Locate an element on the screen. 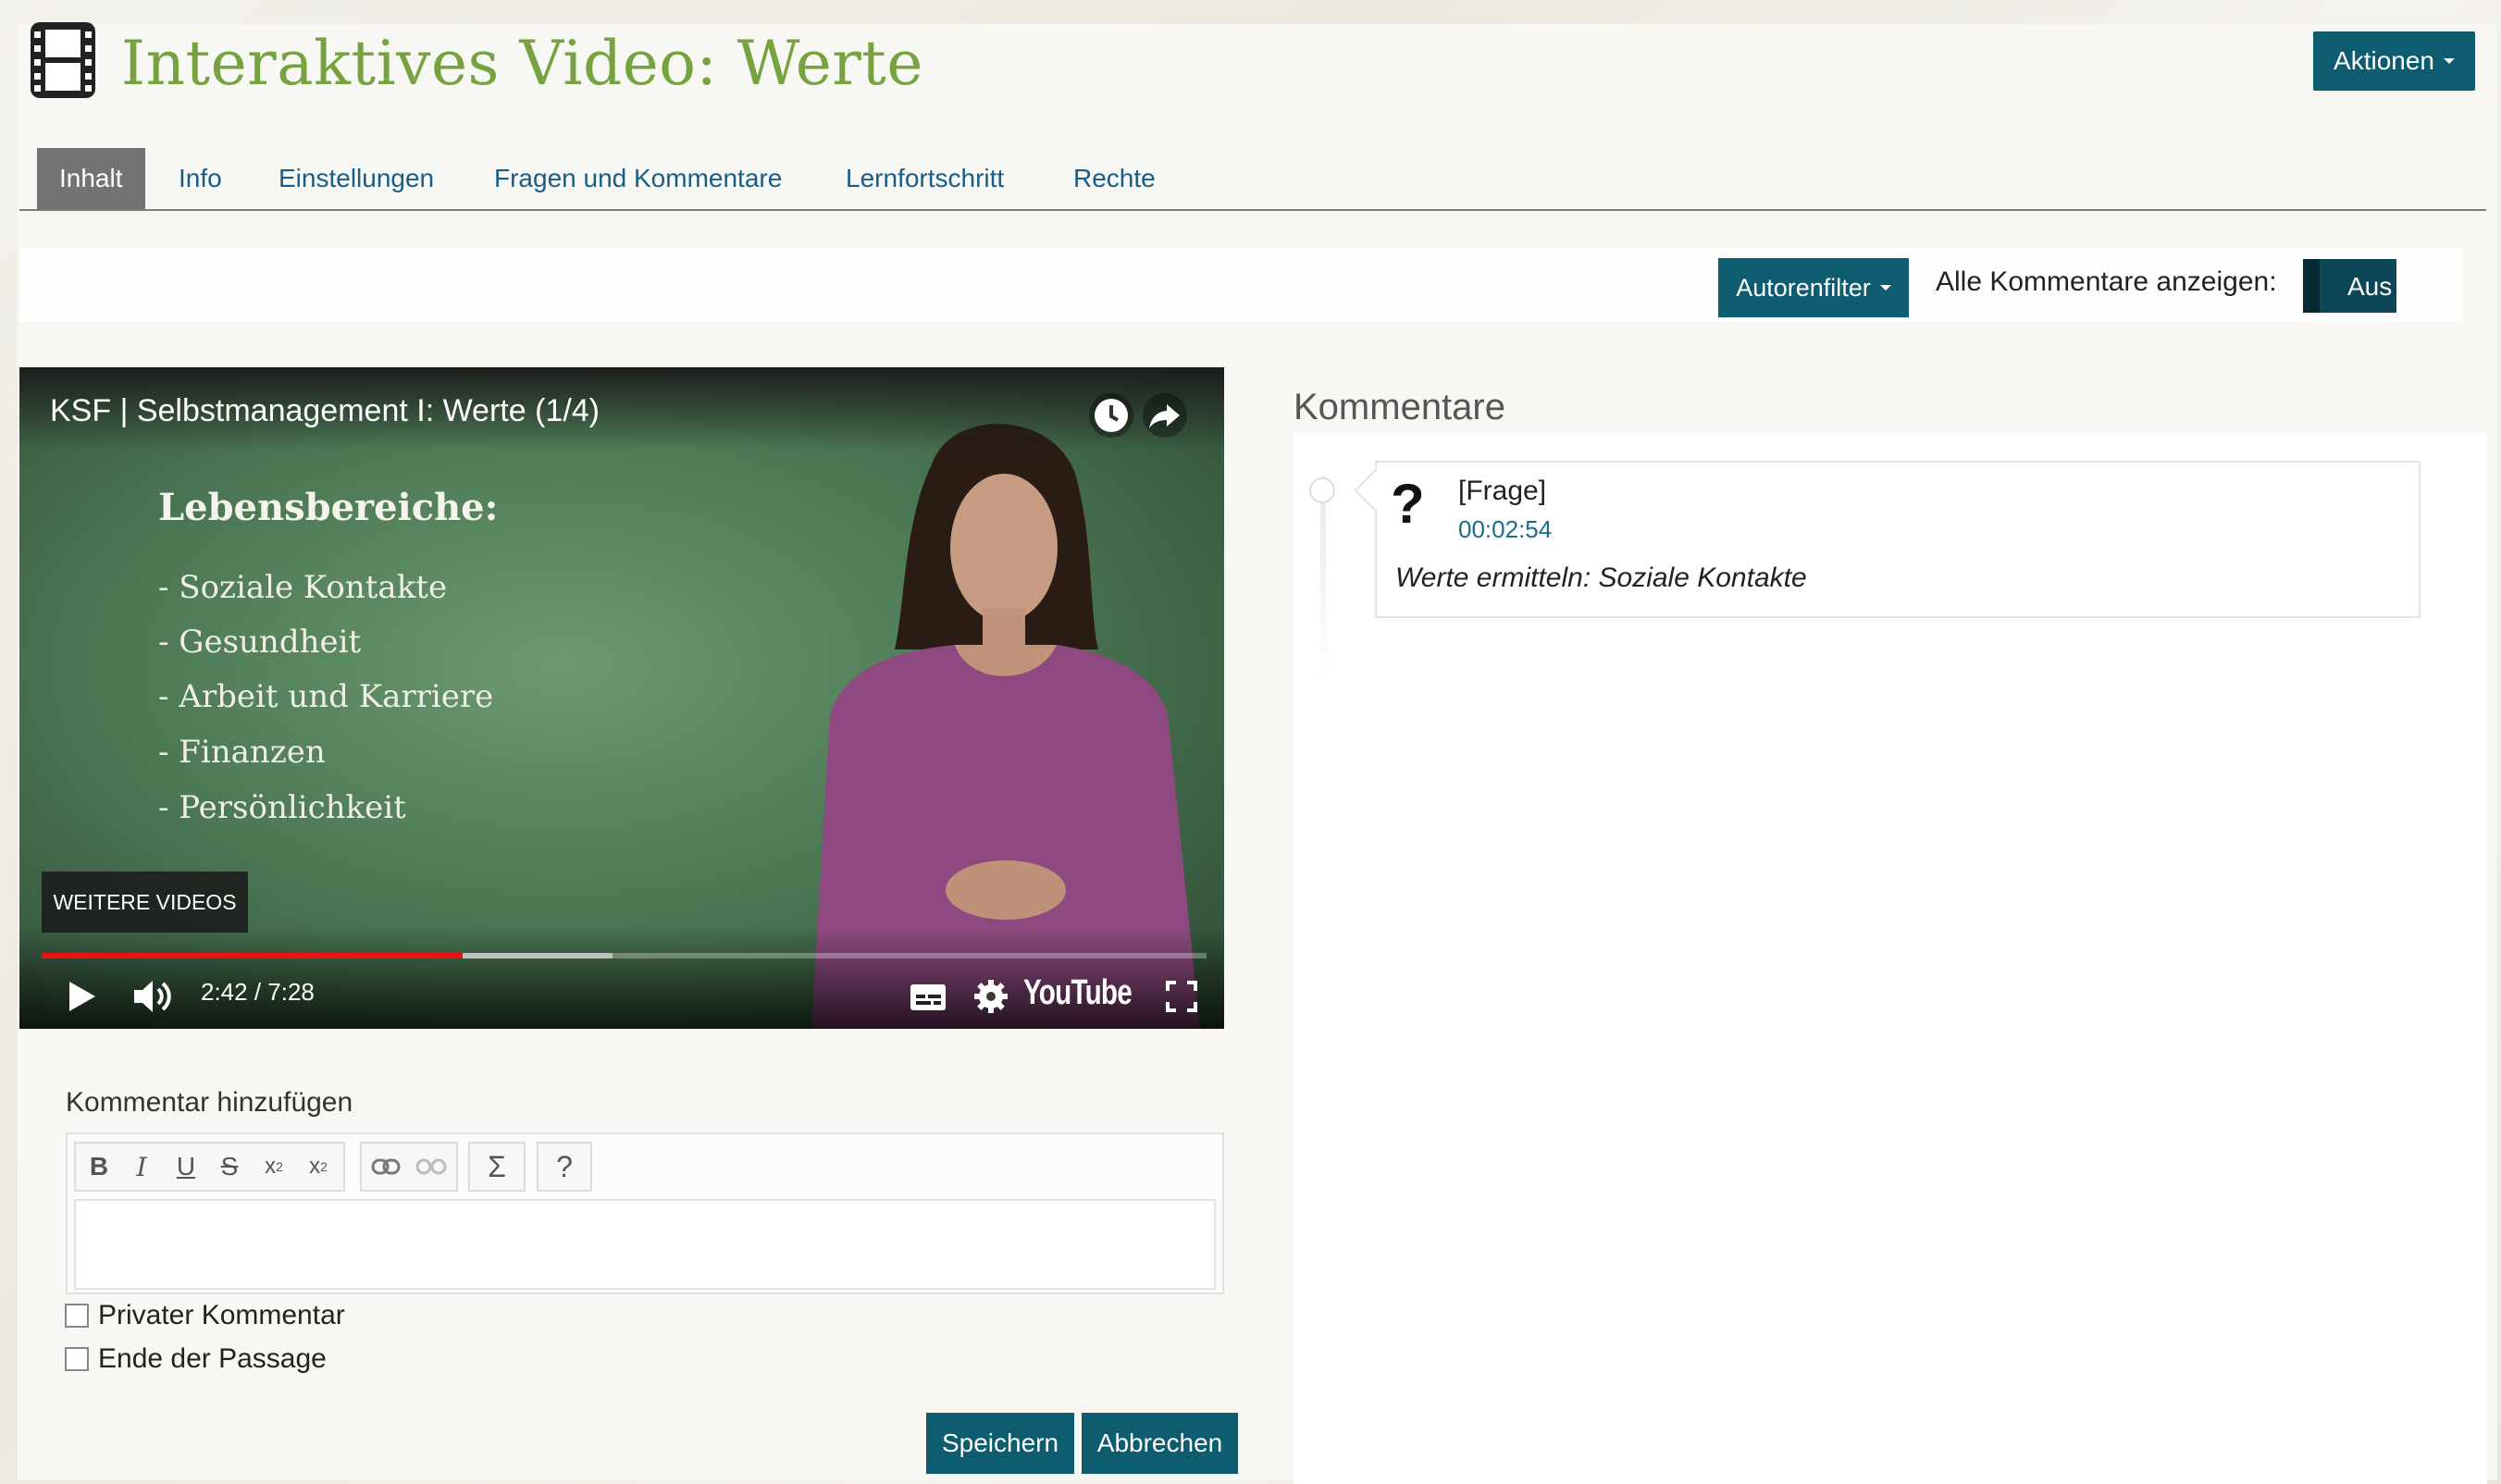  video-title: KSF | Selbstmanagement I: Werte (1/4) is located at coordinates (325, 411).